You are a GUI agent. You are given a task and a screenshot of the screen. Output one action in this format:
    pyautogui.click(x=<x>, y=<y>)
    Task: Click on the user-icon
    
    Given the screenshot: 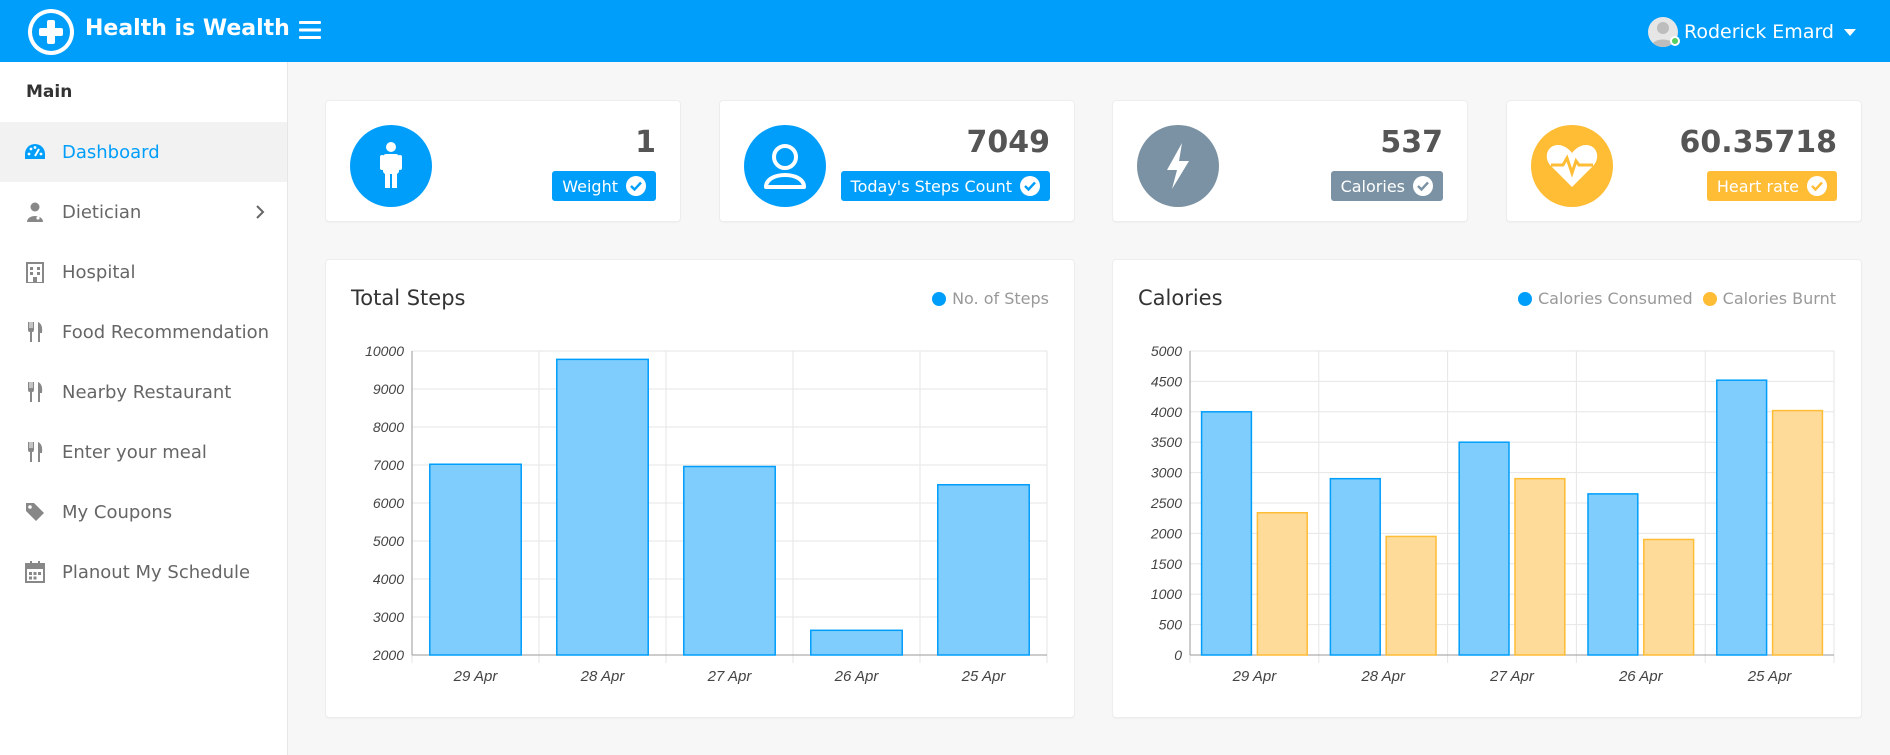 What is the action you would take?
    pyautogui.click(x=785, y=166)
    